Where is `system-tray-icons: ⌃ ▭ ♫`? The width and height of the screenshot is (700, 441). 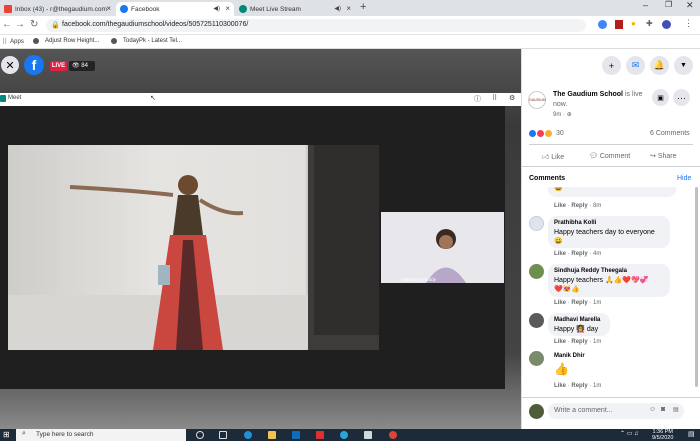 system-tray-icons: ⌃ ▭ ♫ is located at coordinates (629, 433).